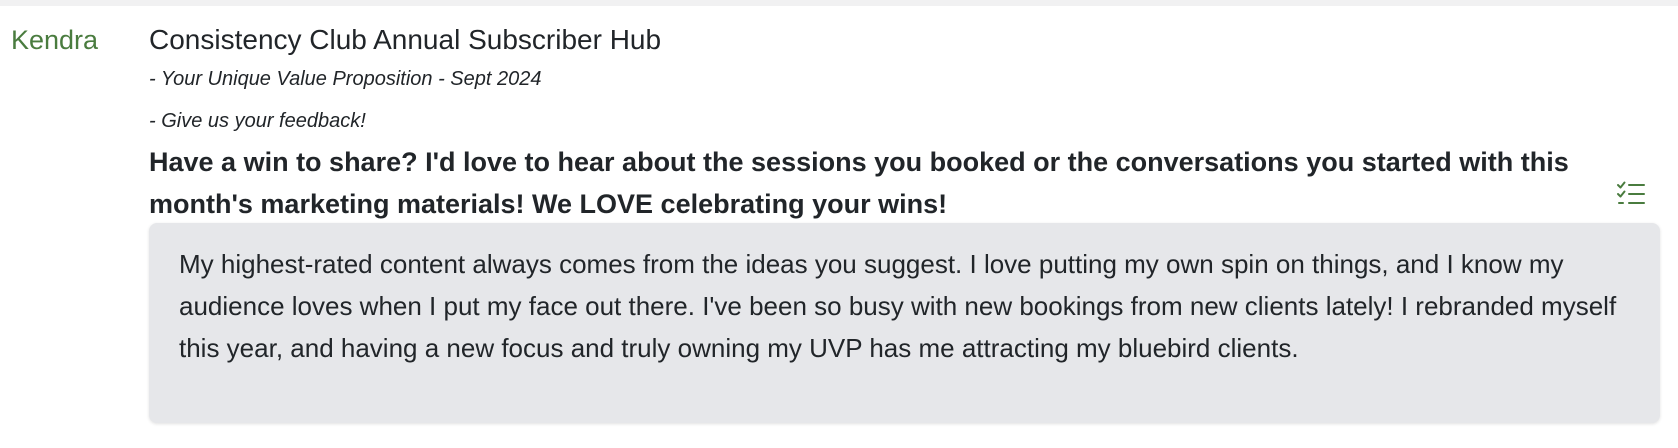 The width and height of the screenshot is (1678, 448). What do you see at coordinates (257, 121) in the screenshot?
I see `feedback-link: - Give us your feedback!` at bounding box center [257, 121].